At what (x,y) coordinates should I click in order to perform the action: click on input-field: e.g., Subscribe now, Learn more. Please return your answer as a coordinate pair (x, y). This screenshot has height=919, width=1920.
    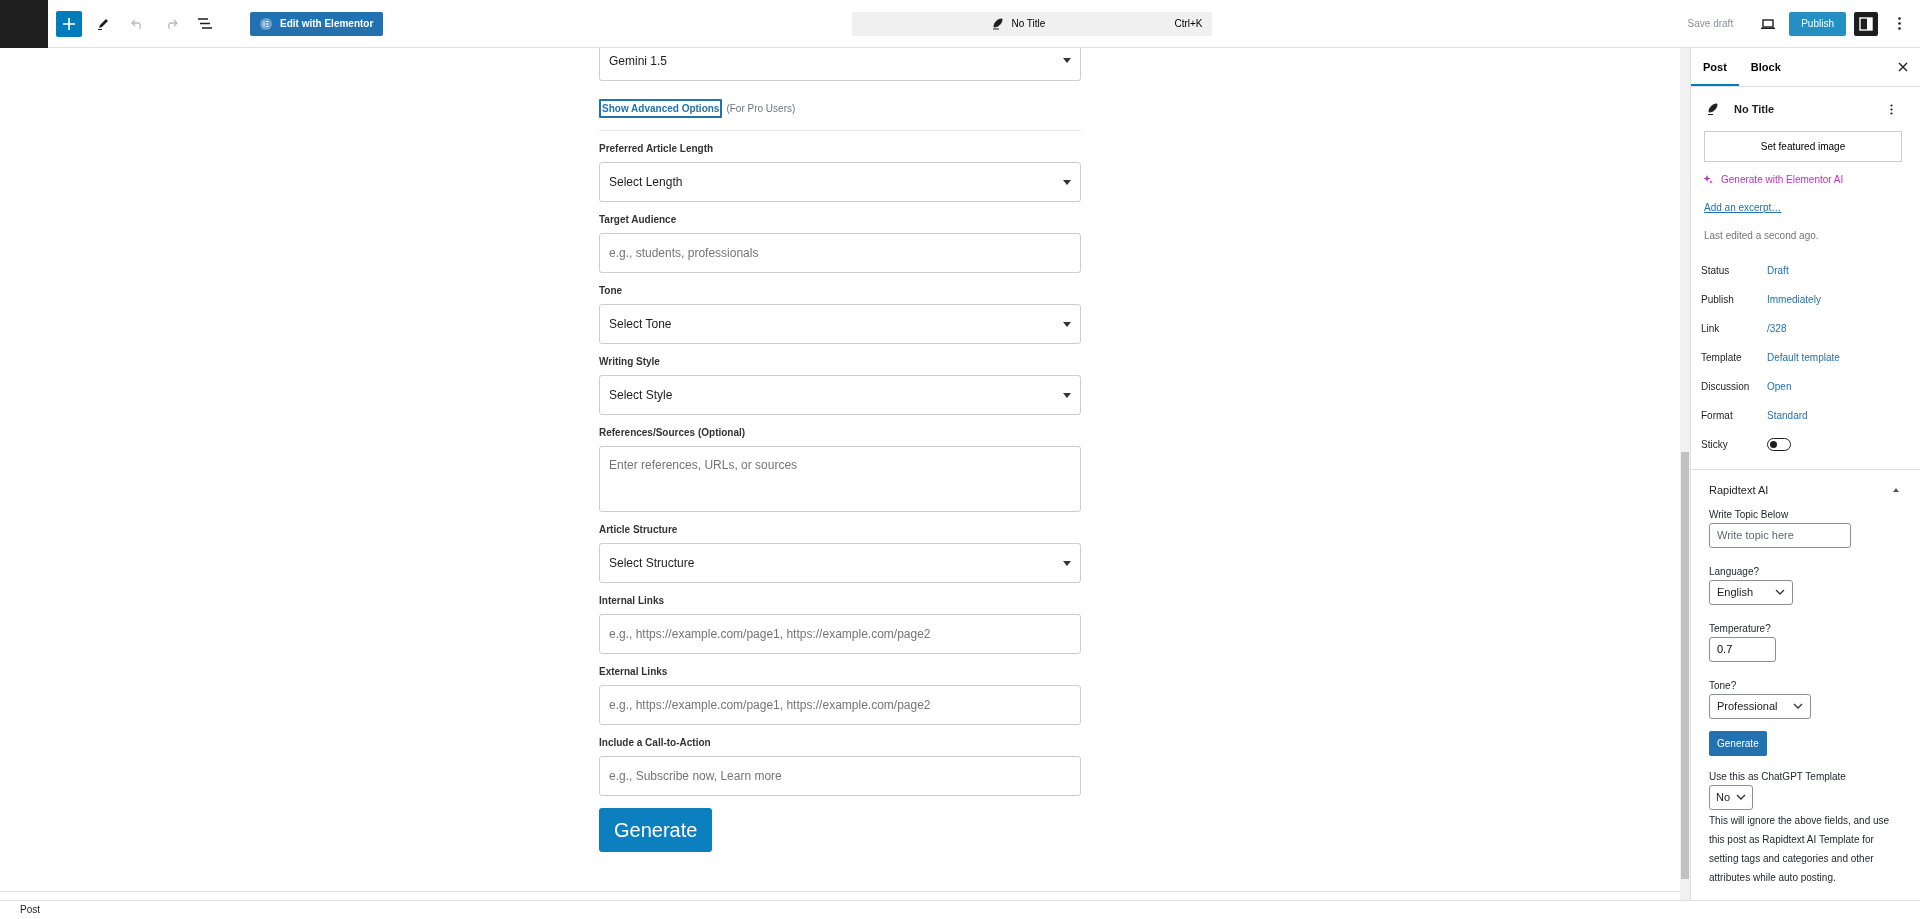
    Looking at the image, I should click on (840, 776).